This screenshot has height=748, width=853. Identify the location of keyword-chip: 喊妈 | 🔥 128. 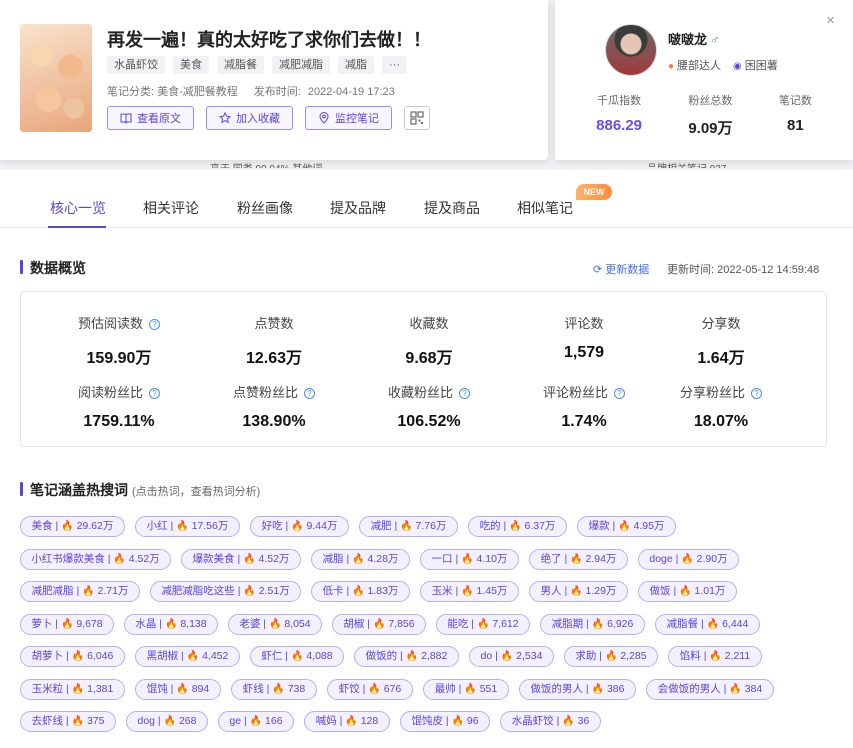
(347, 721).